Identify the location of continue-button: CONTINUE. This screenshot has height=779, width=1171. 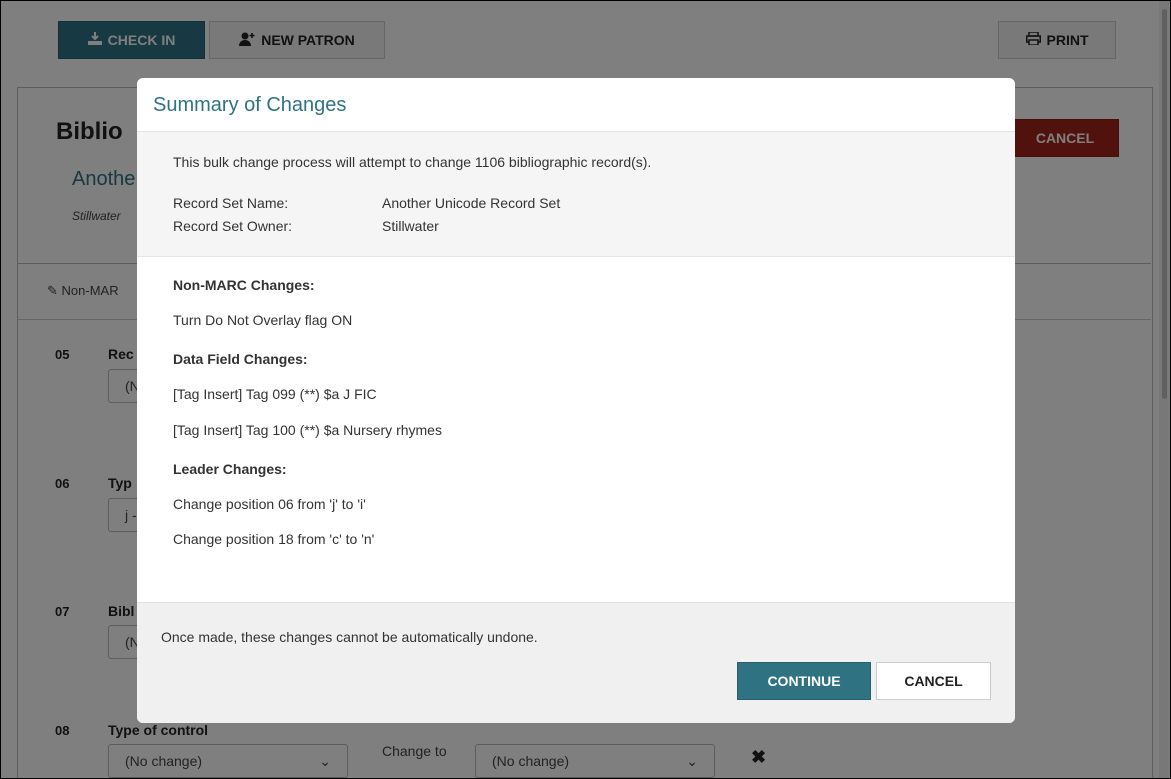
(804, 681).